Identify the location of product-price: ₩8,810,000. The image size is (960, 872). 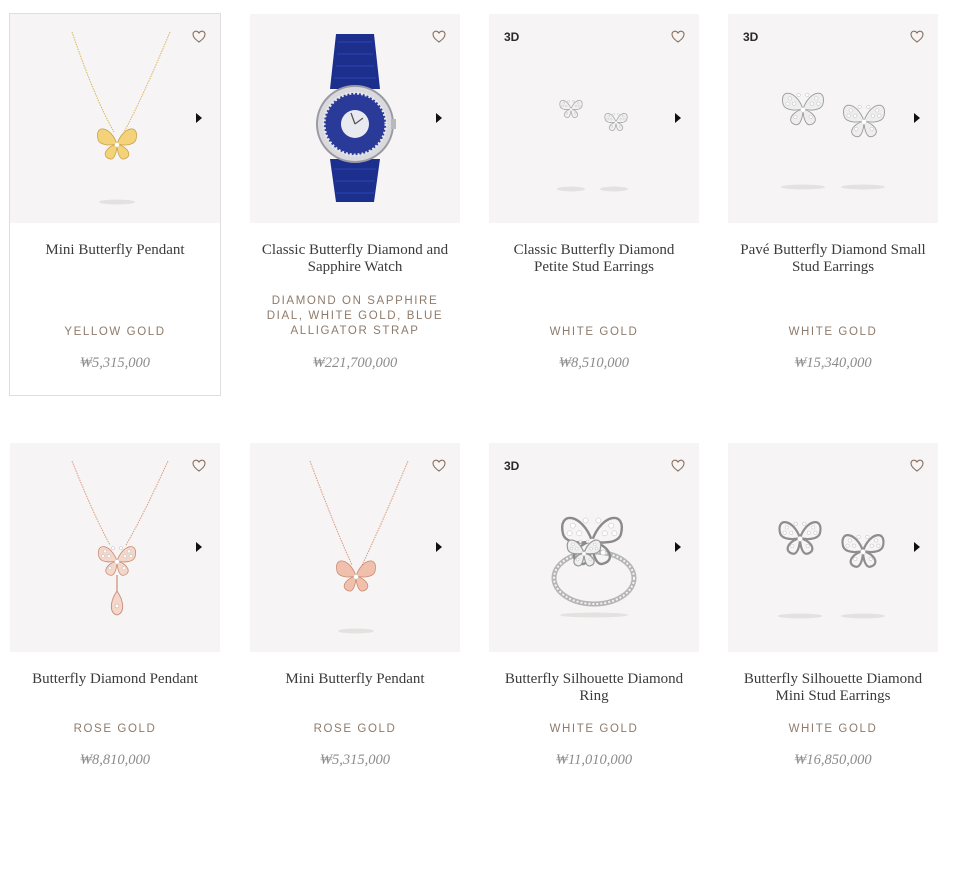
(115, 760).